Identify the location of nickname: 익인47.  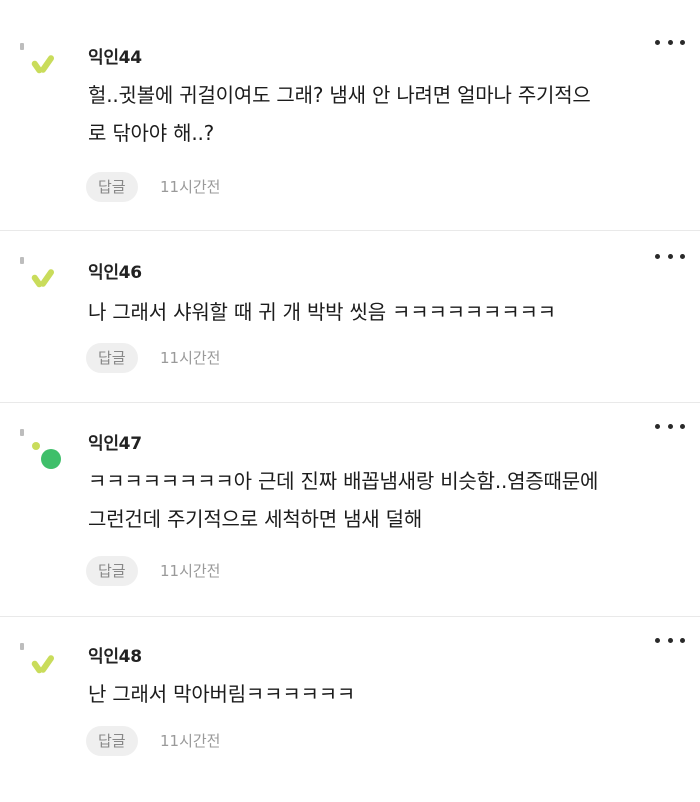
(115, 444).